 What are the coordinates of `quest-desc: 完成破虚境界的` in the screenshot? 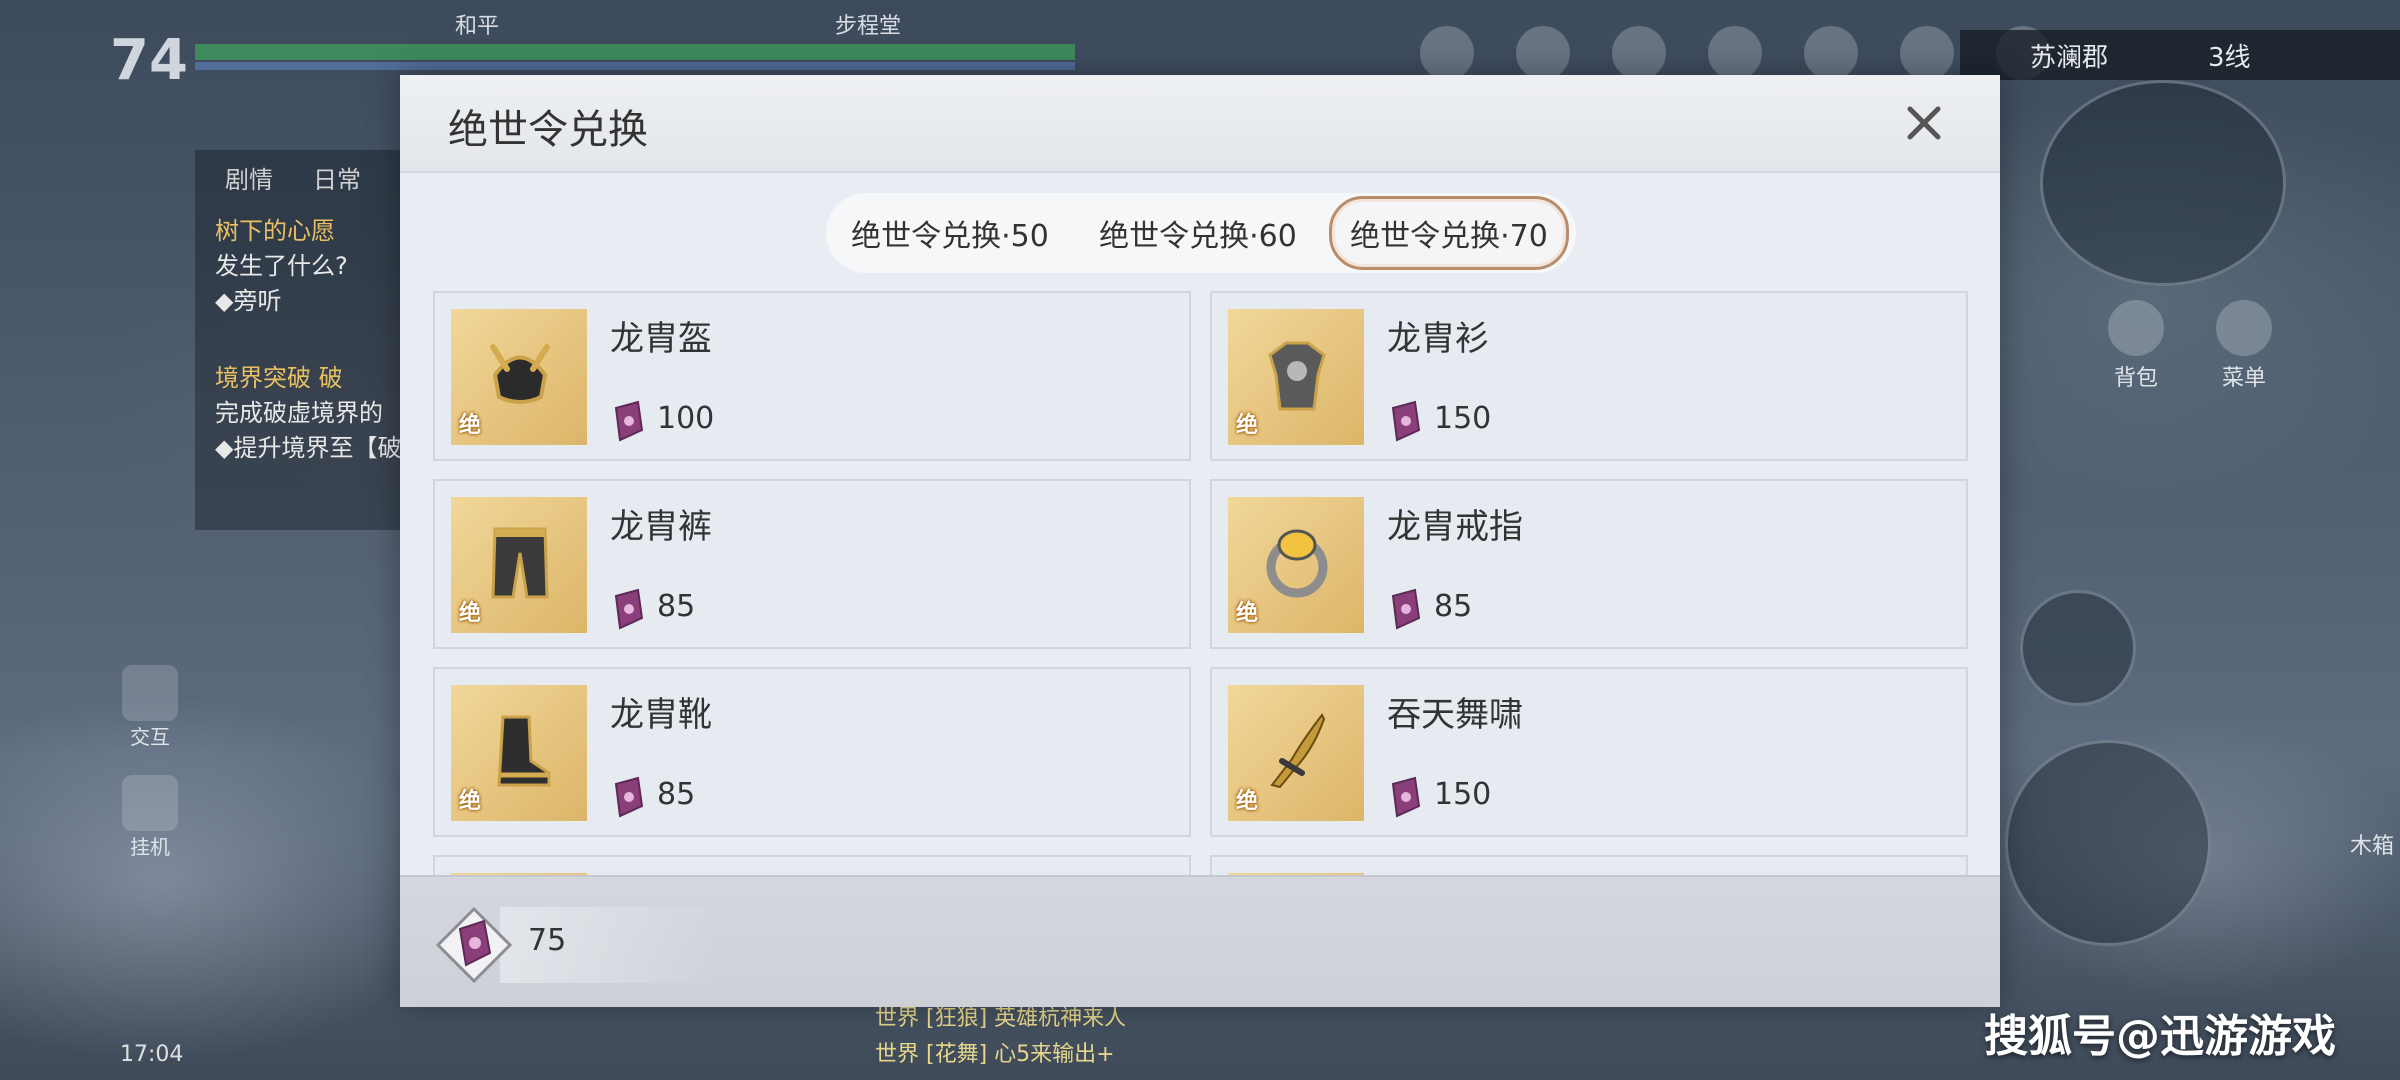 It's located at (299, 413).